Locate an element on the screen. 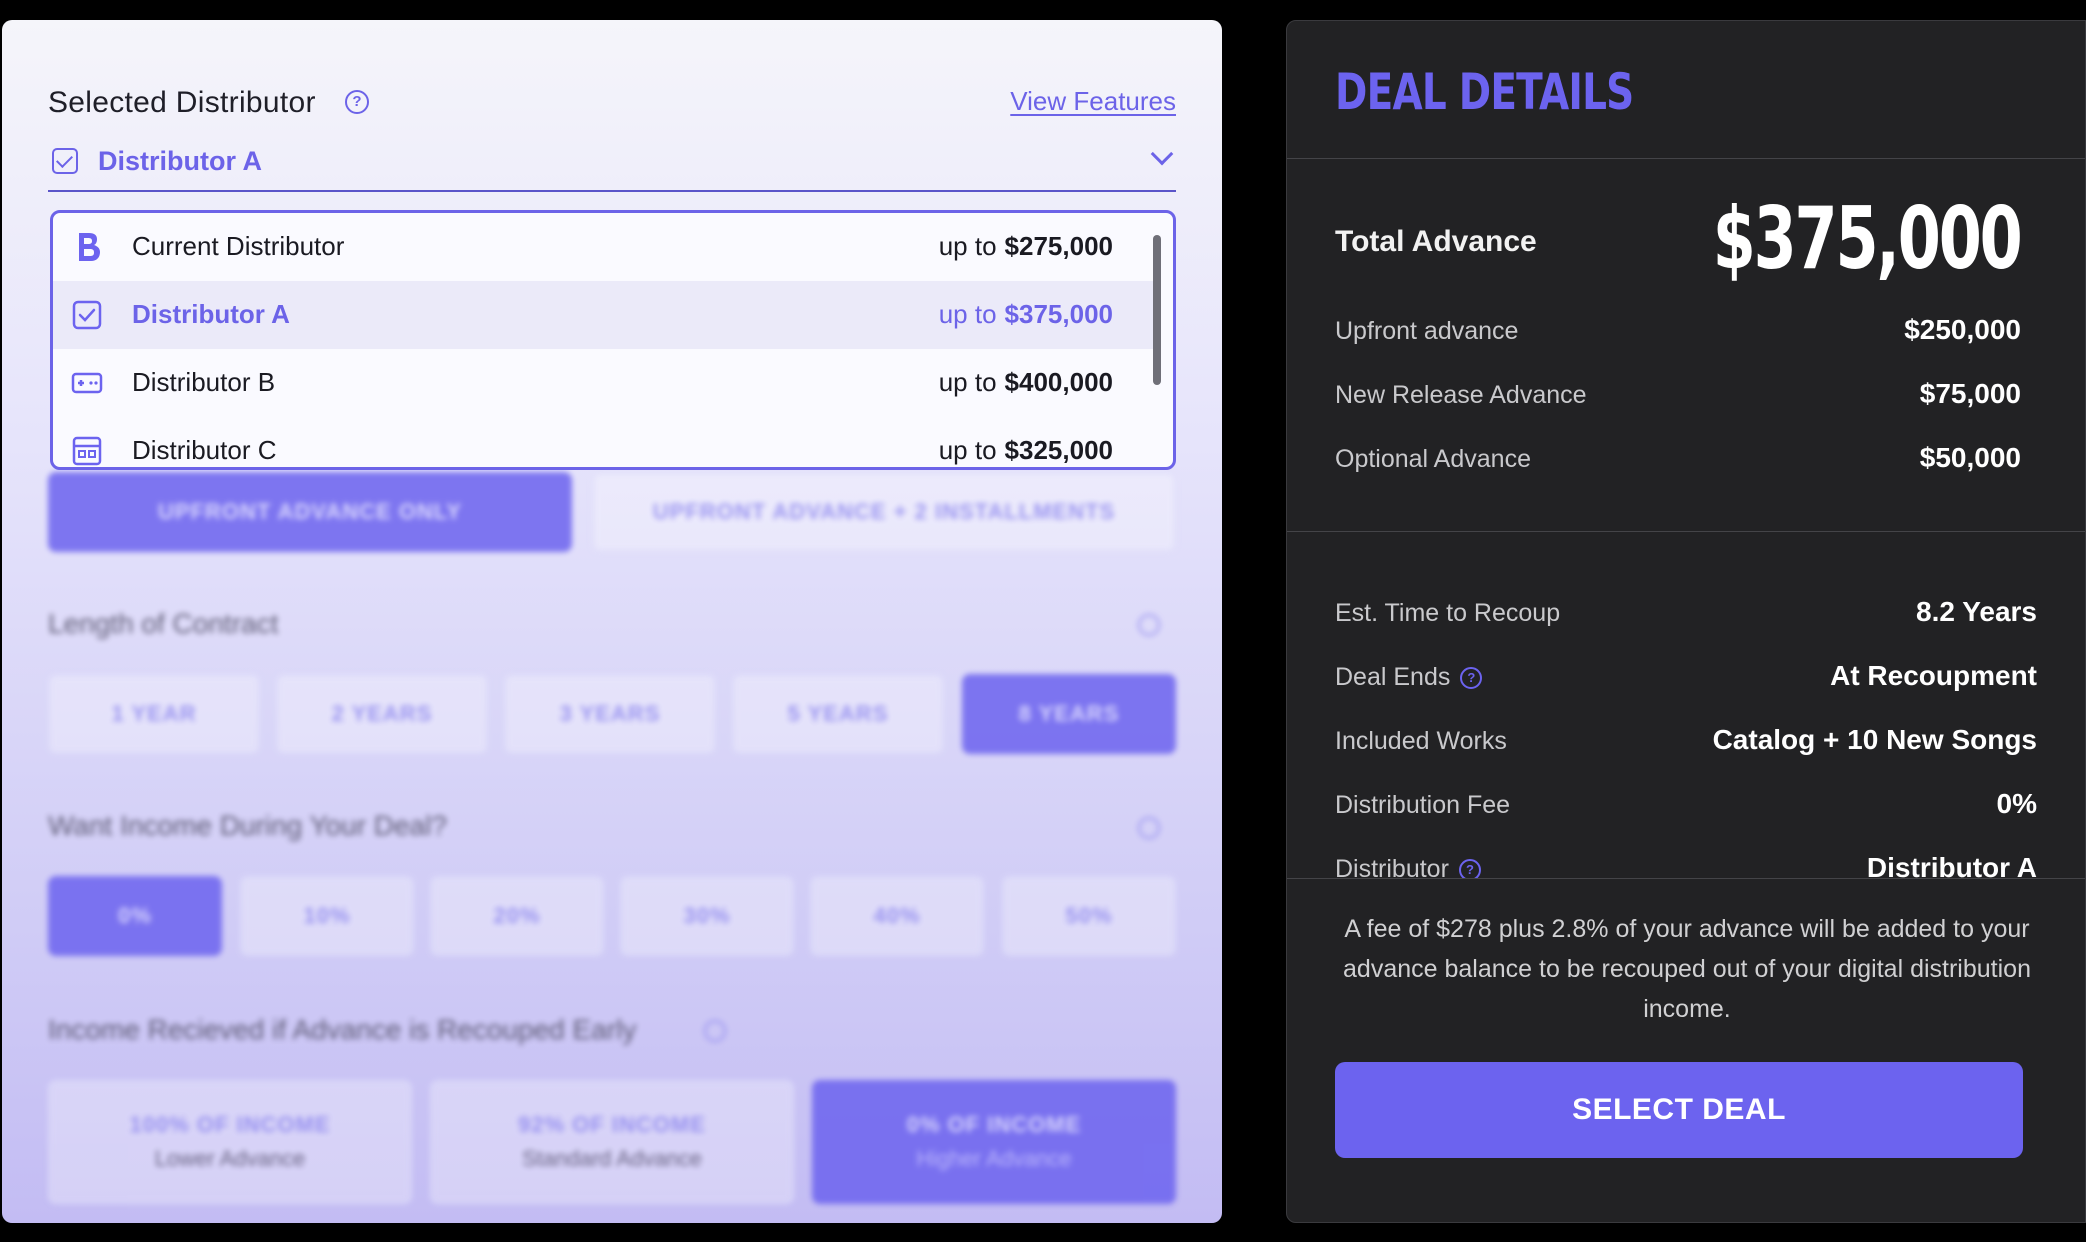 This screenshot has width=2086, height=1242. upfront-advance-label: Upfront advance is located at coordinates (1427, 331).